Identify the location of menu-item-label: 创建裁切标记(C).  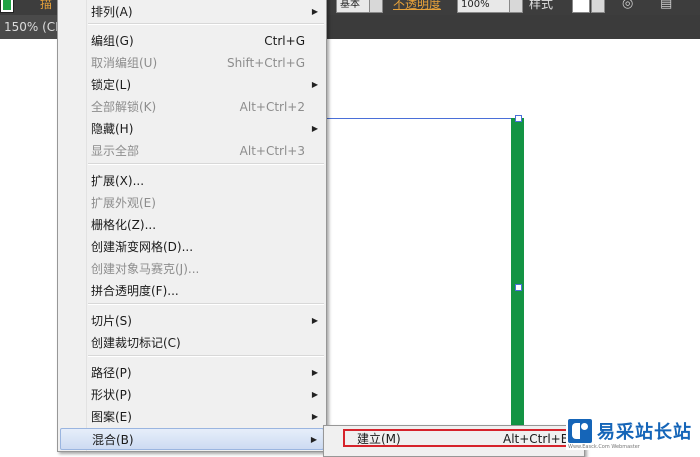
(136, 343).